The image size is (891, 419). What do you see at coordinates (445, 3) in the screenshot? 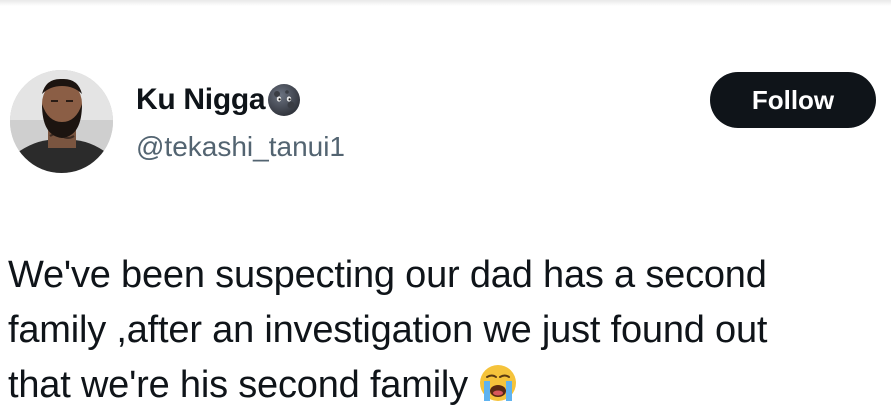
I see `top-divider` at bounding box center [445, 3].